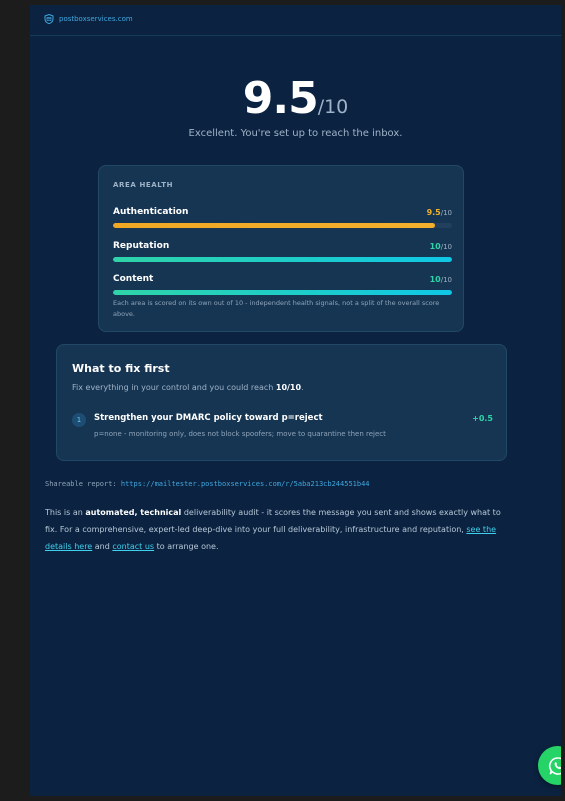  I want to click on contact-link: contact us, so click(133, 546).